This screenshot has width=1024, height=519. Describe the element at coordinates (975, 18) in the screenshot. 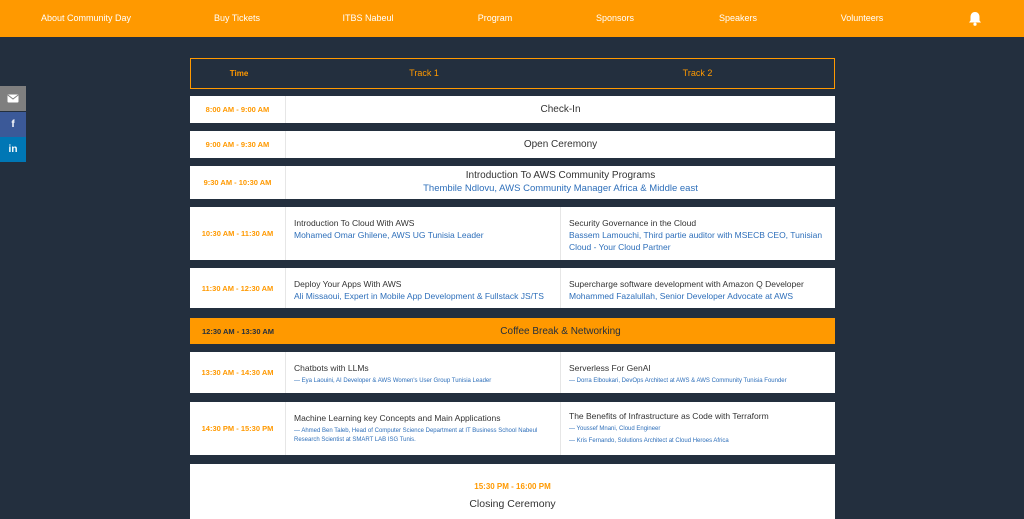

I see `bell-icon` at that location.